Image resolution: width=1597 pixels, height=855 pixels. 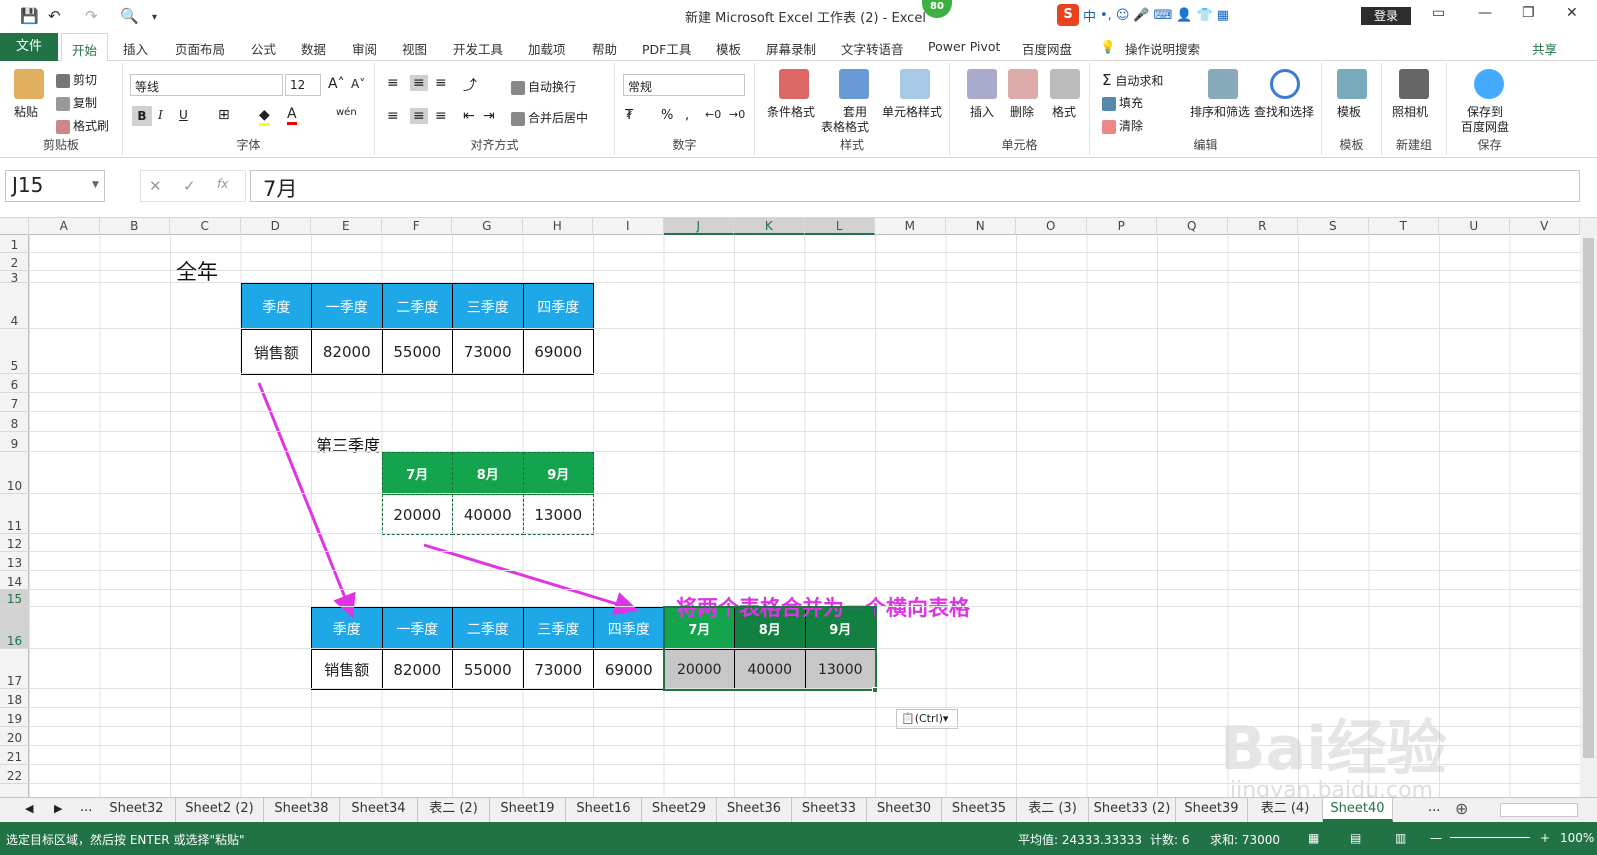 I want to click on currency-icon: ₮, so click(x=629, y=115).